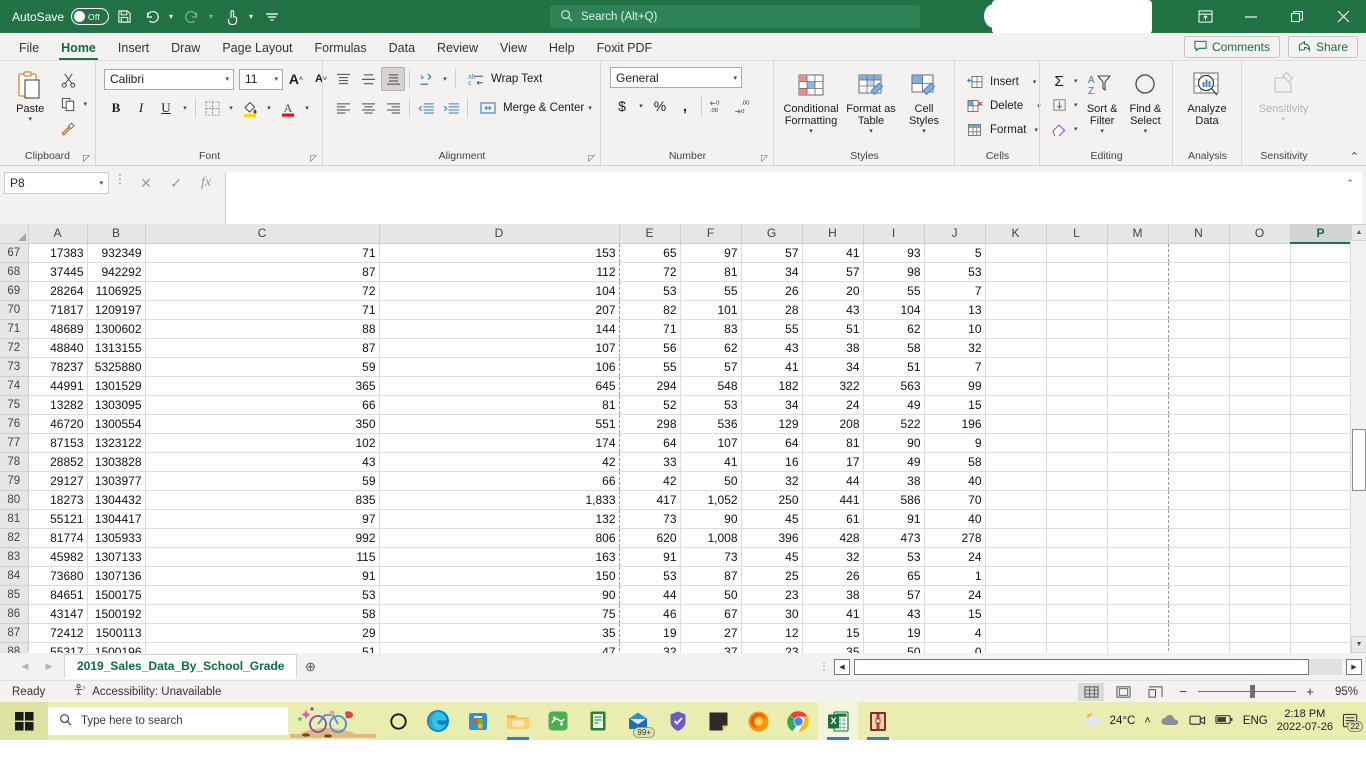 Image resolution: width=1366 pixels, height=768 pixels. What do you see at coordinates (955, 519) in the screenshot?
I see `cell-J81: 40` at bounding box center [955, 519].